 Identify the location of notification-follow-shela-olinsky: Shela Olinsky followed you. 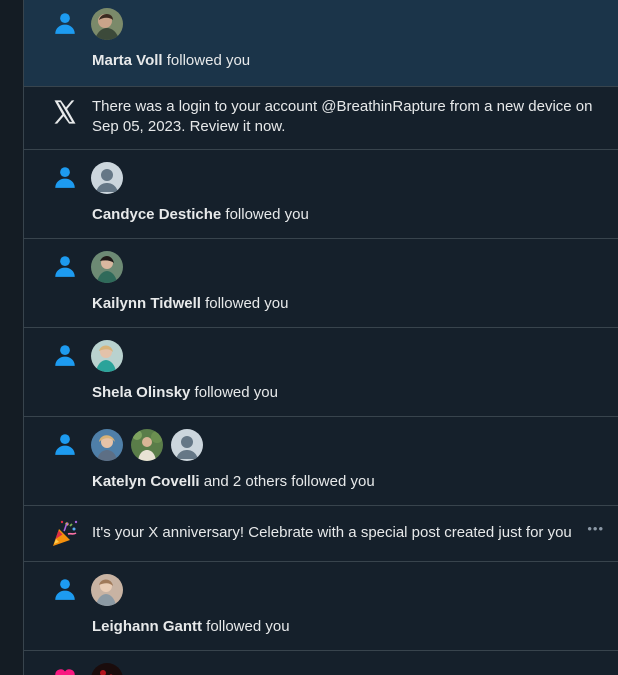
(321, 372).